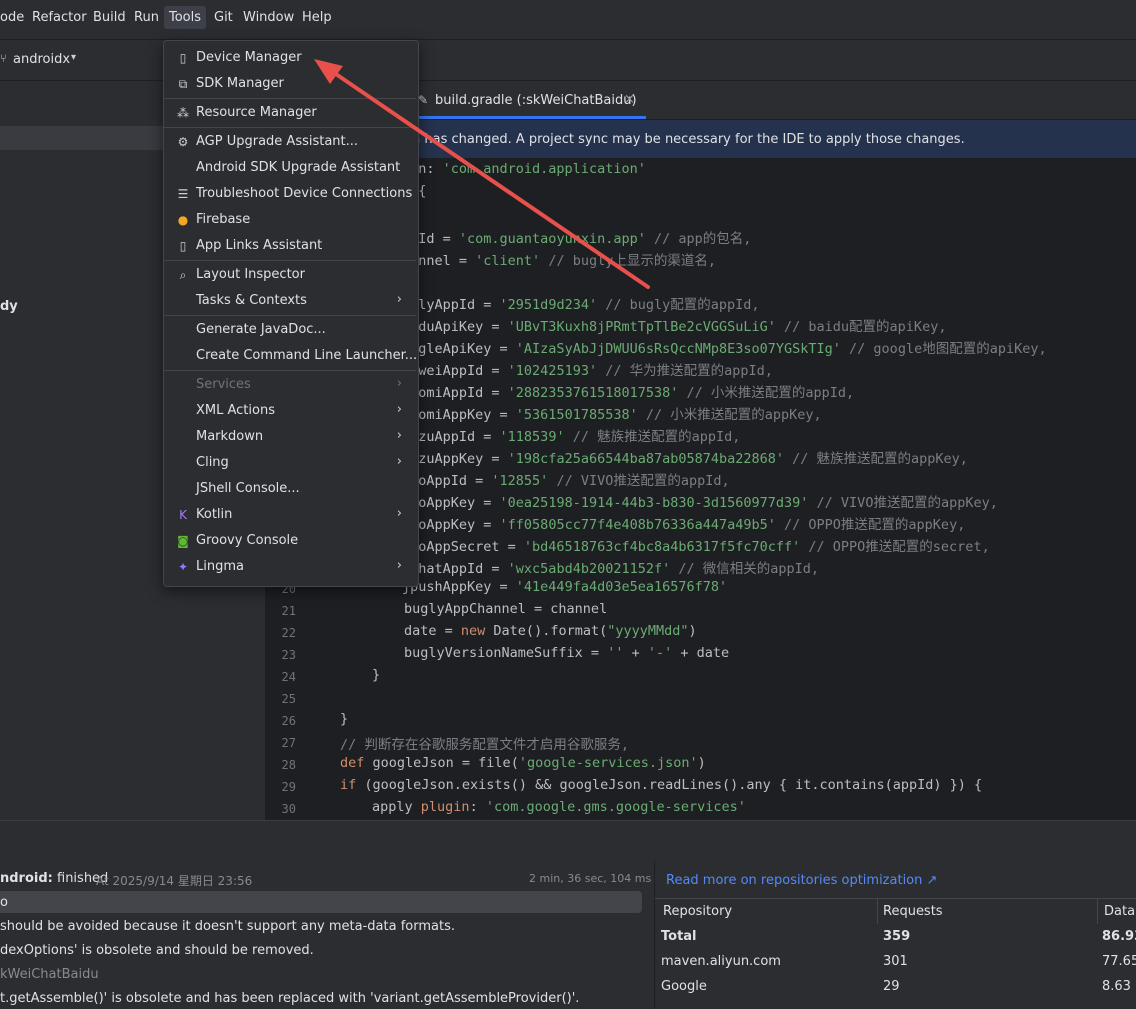 Image resolution: width=1136 pixels, height=1009 pixels. What do you see at coordinates (482, 174) in the screenshot?
I see `annotation-arrow` at bounding box center [482, 174].